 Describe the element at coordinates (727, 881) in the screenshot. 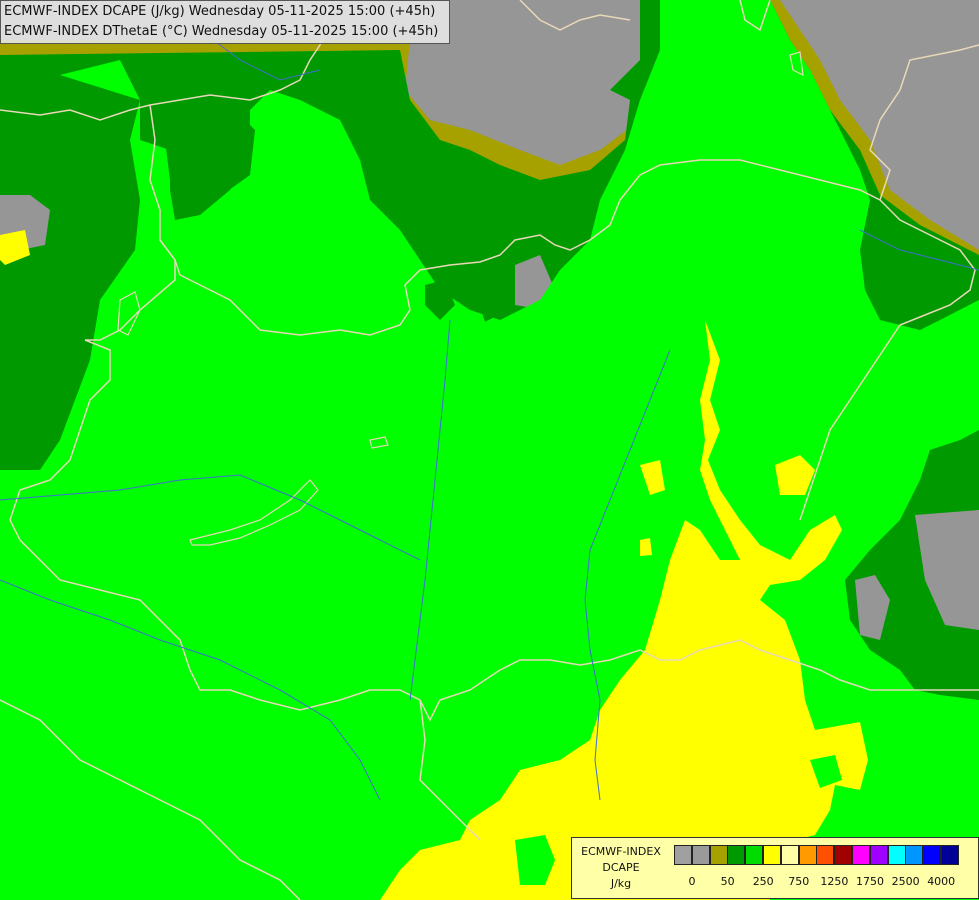

I see `legend-tick-label: 50` at that location.